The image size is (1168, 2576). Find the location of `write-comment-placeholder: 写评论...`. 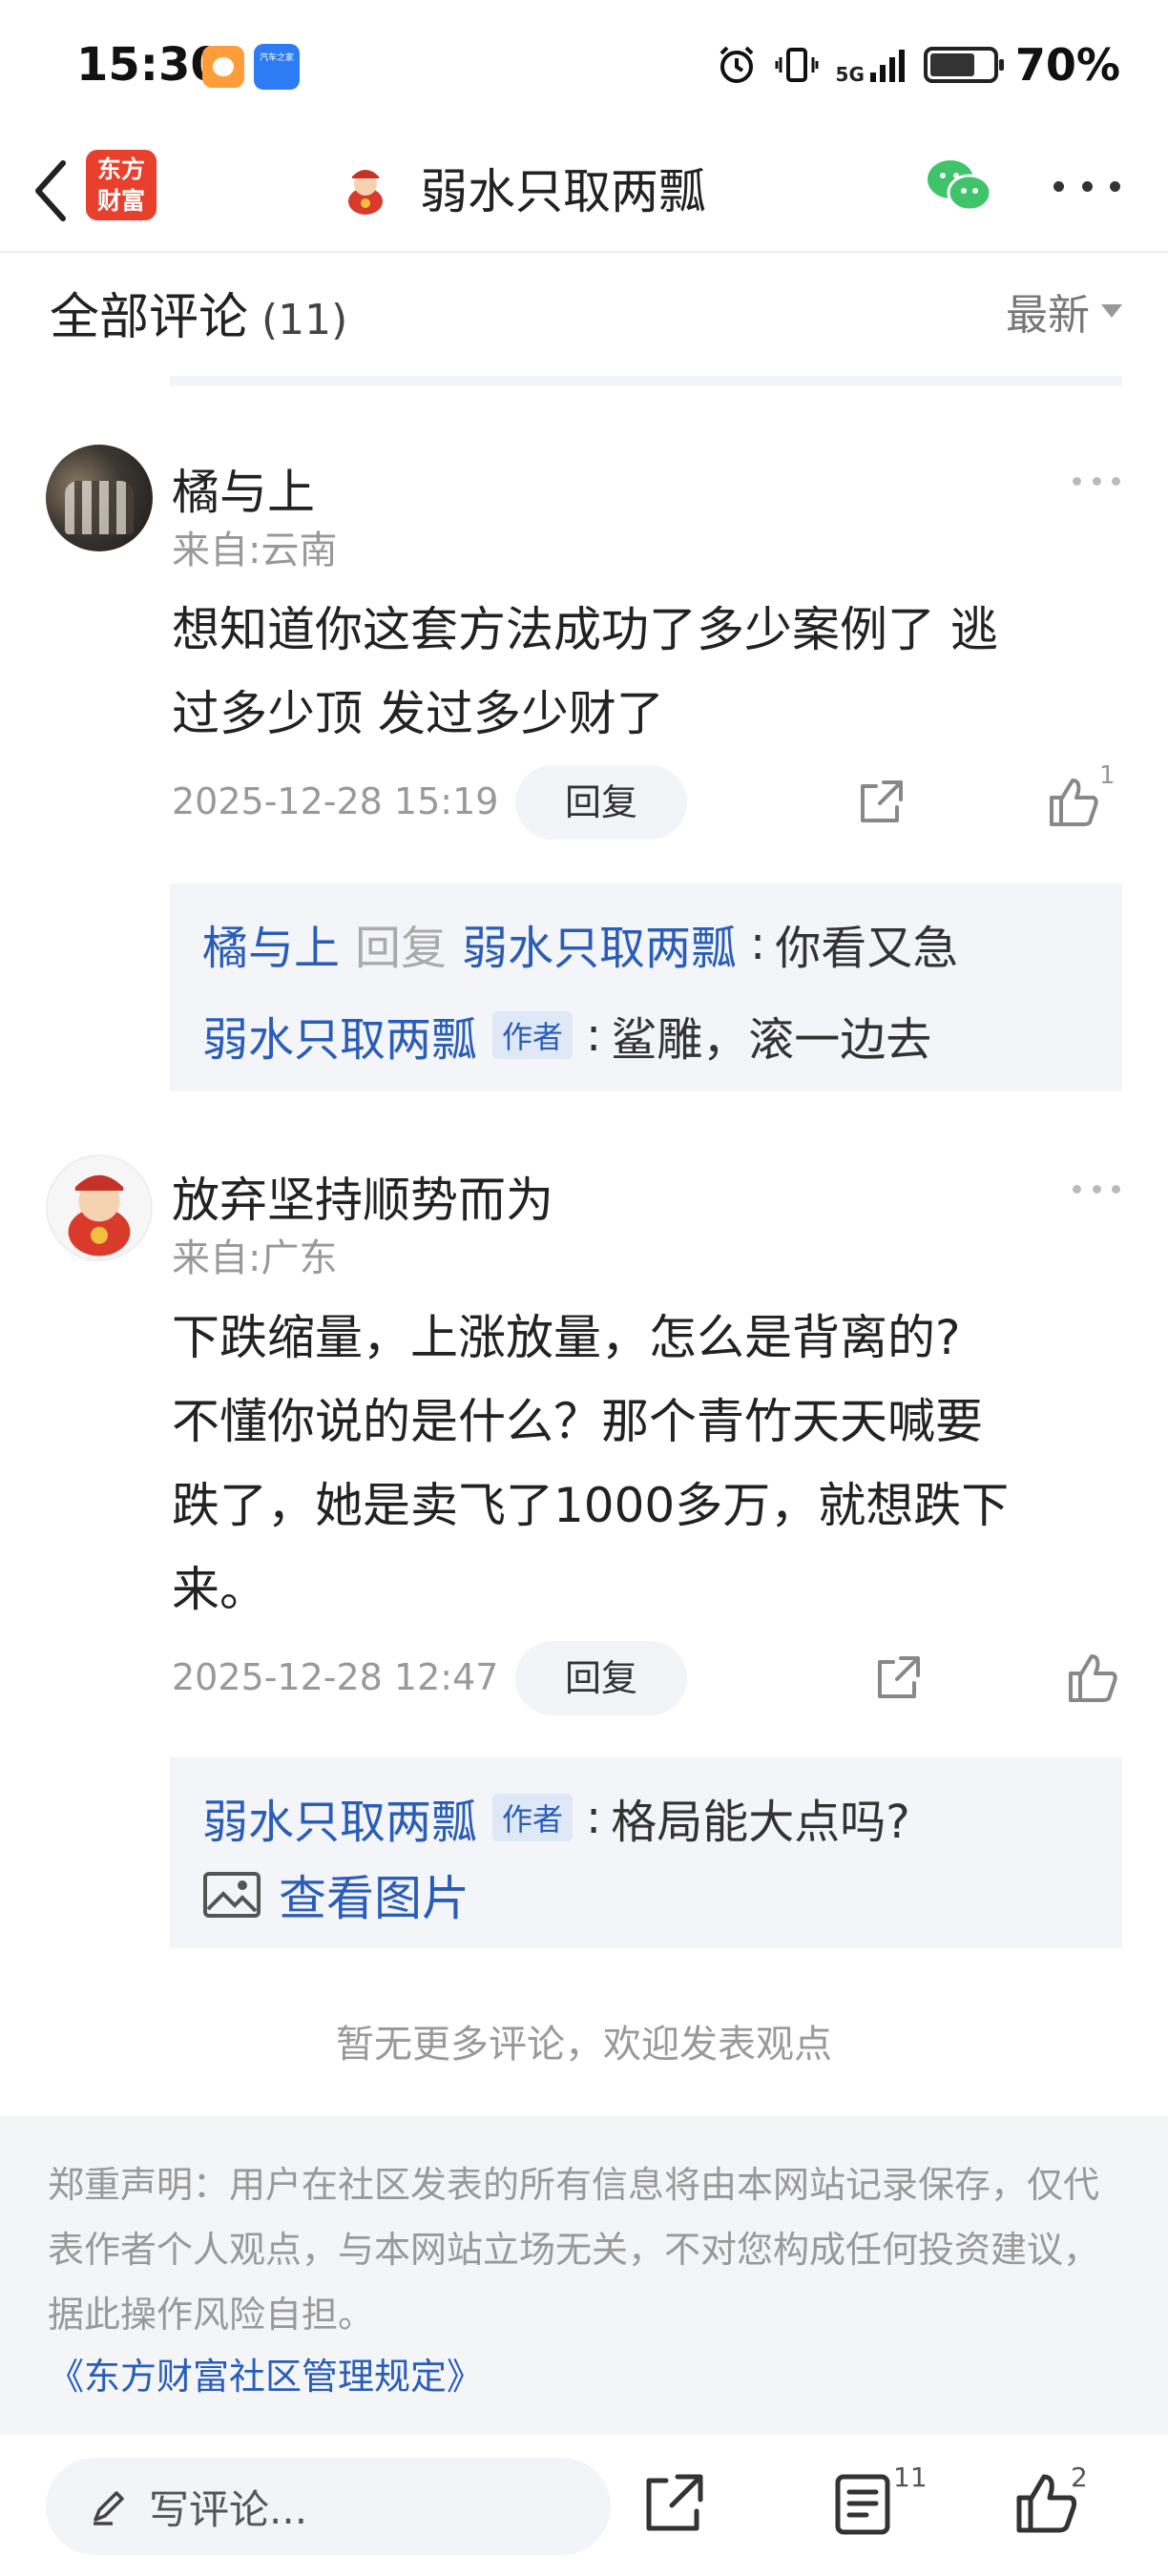

write-comment-placeholder: 写评论... is located at coordinates (228, 2509).